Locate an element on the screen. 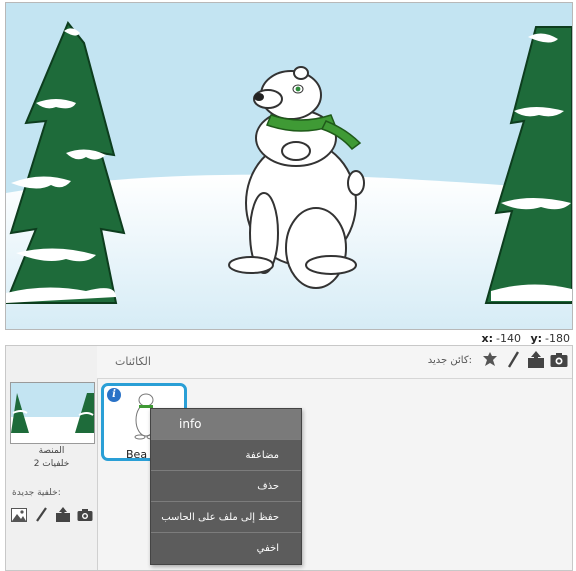 This screenshot has height=571, width=576. stage-label: المنصة is located at coordinates (51, 451).